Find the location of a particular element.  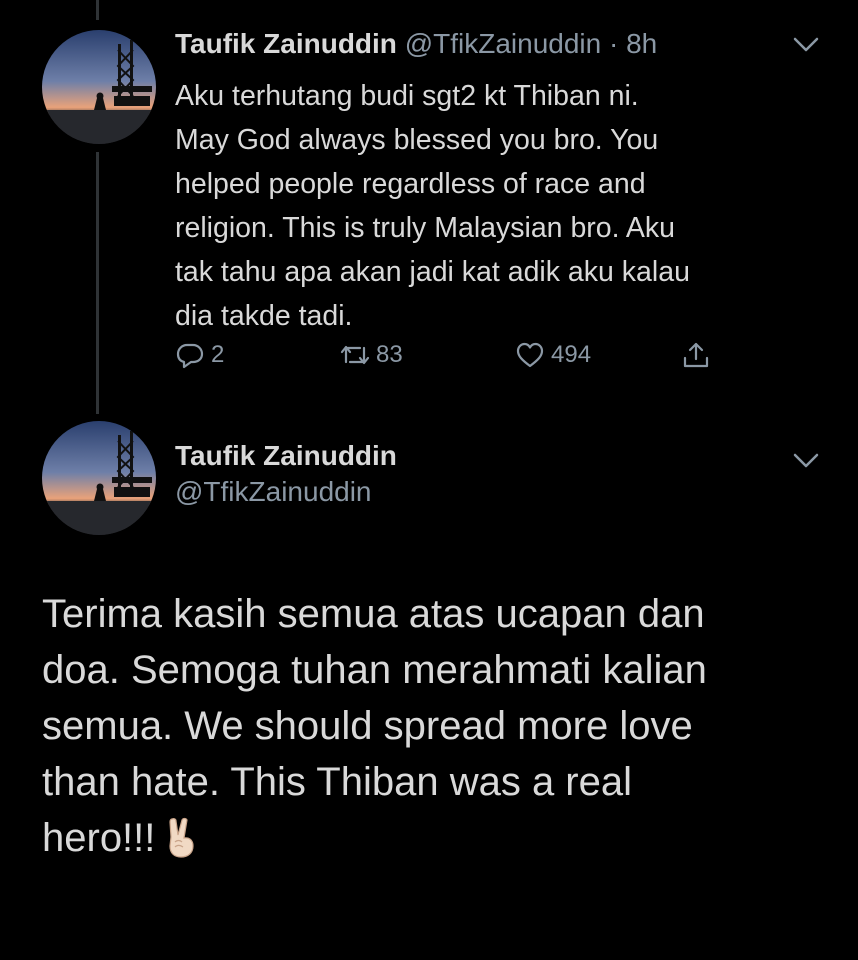

tweet-header: Taufik Zainuddin is located at coordinates (286, 456).